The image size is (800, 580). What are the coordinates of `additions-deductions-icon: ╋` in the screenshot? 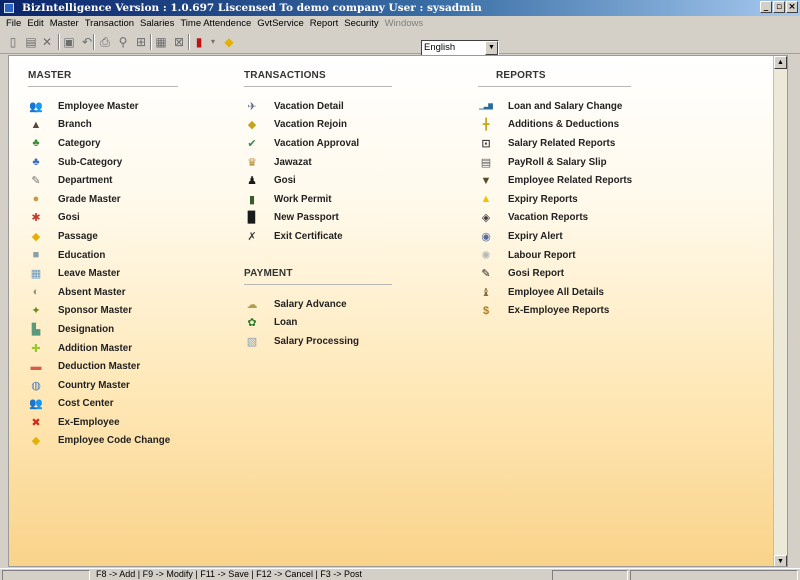 It's located at (486, 125).